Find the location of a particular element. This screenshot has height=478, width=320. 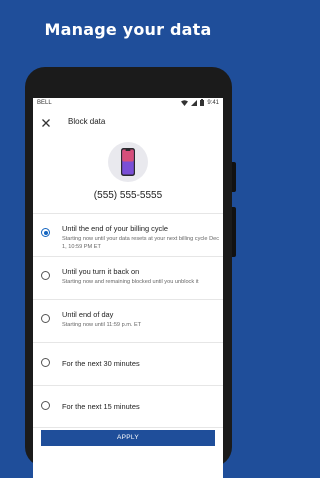

option-30-minutes: For the next 30 minutes is located at coordinates (128, 363).